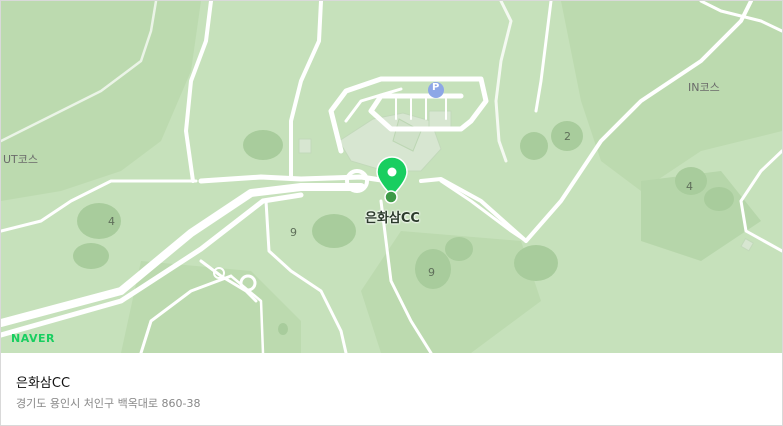  Describe the element at coordinates (21, 159) in the screenshot. I see `course-label-out: UT코스` at that location.